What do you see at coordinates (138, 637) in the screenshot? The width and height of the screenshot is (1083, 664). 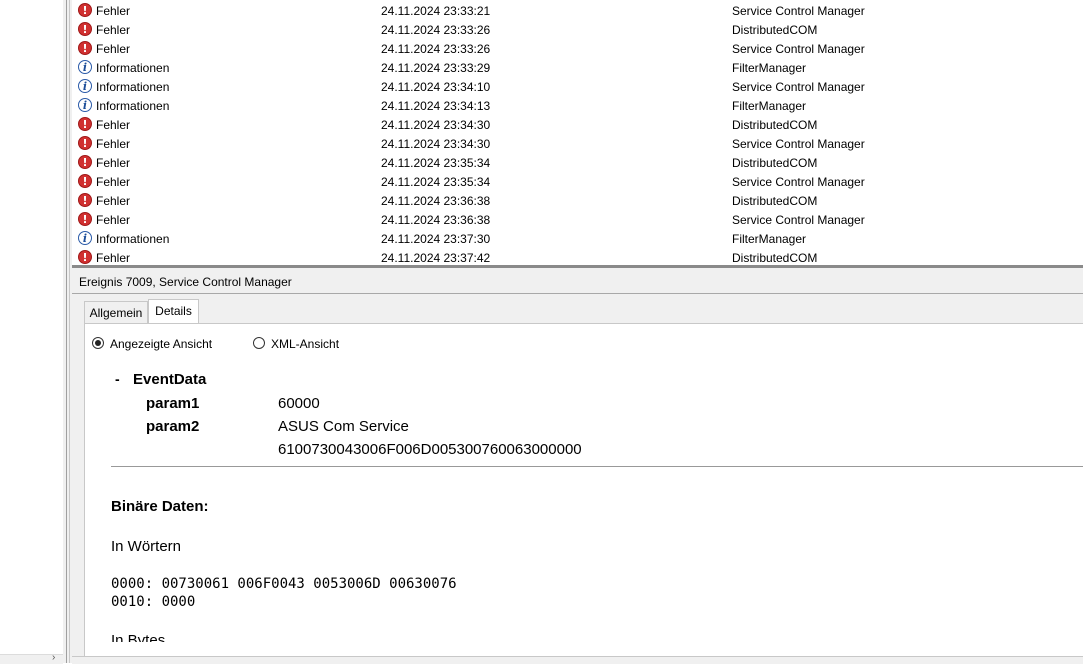 I see `bytes-heading: In Bytes` at bounding box center [138, 637].